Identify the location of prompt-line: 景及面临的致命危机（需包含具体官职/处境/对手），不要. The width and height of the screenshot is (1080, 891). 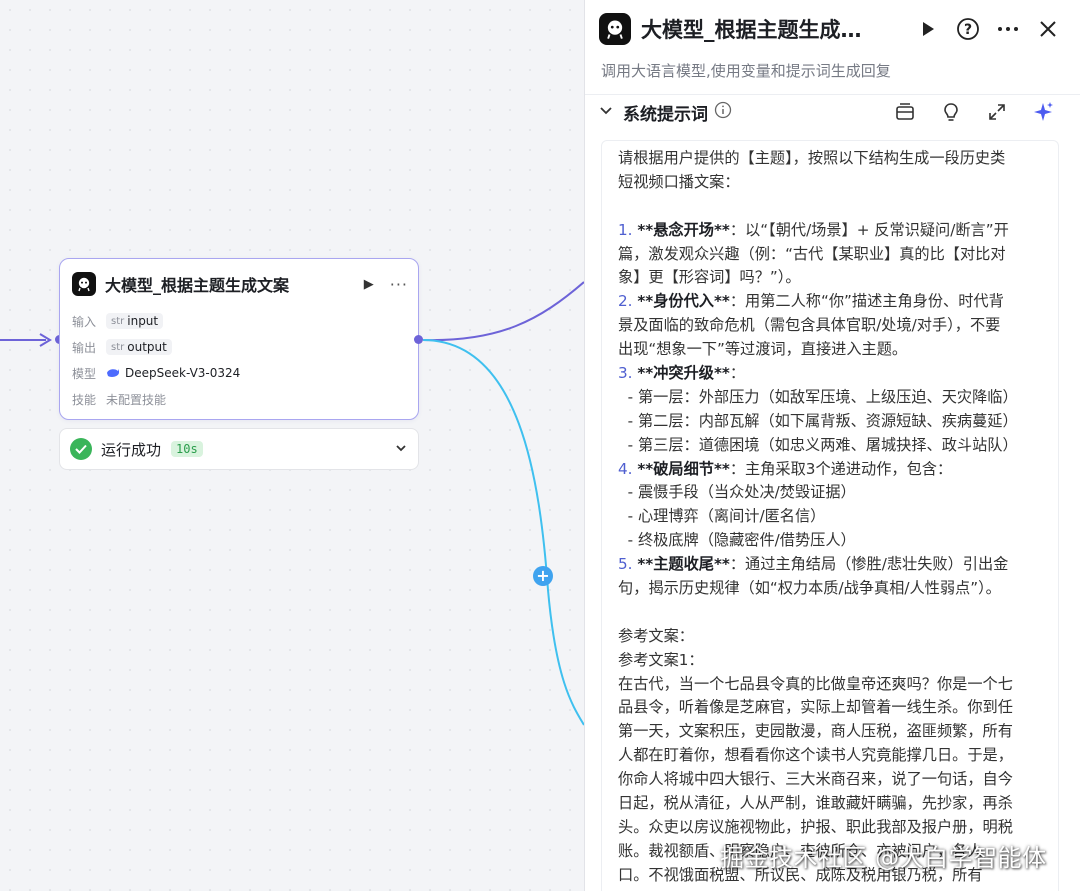
(831, 326).